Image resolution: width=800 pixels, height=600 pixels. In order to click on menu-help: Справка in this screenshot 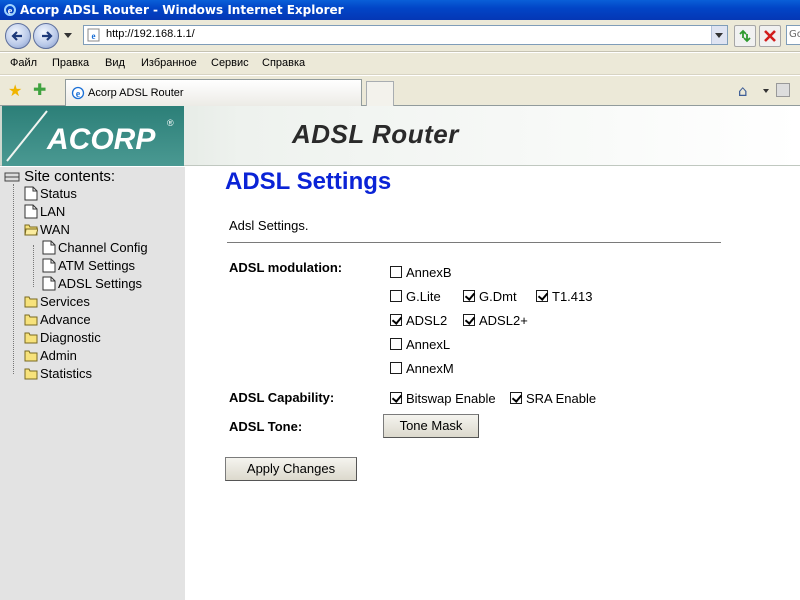, I will do `click(283, 63)`.